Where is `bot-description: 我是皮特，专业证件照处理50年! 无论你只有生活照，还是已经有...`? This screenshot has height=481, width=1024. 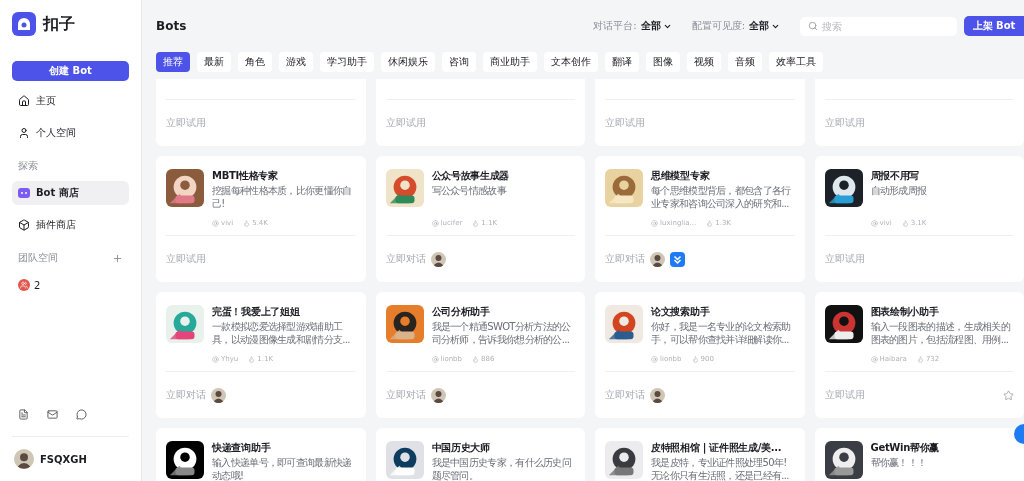
bot-description: 我是皮特，专业证件照处理50年! 无论你只有生活照，还是已经有... is located at coordinates (720, 468).